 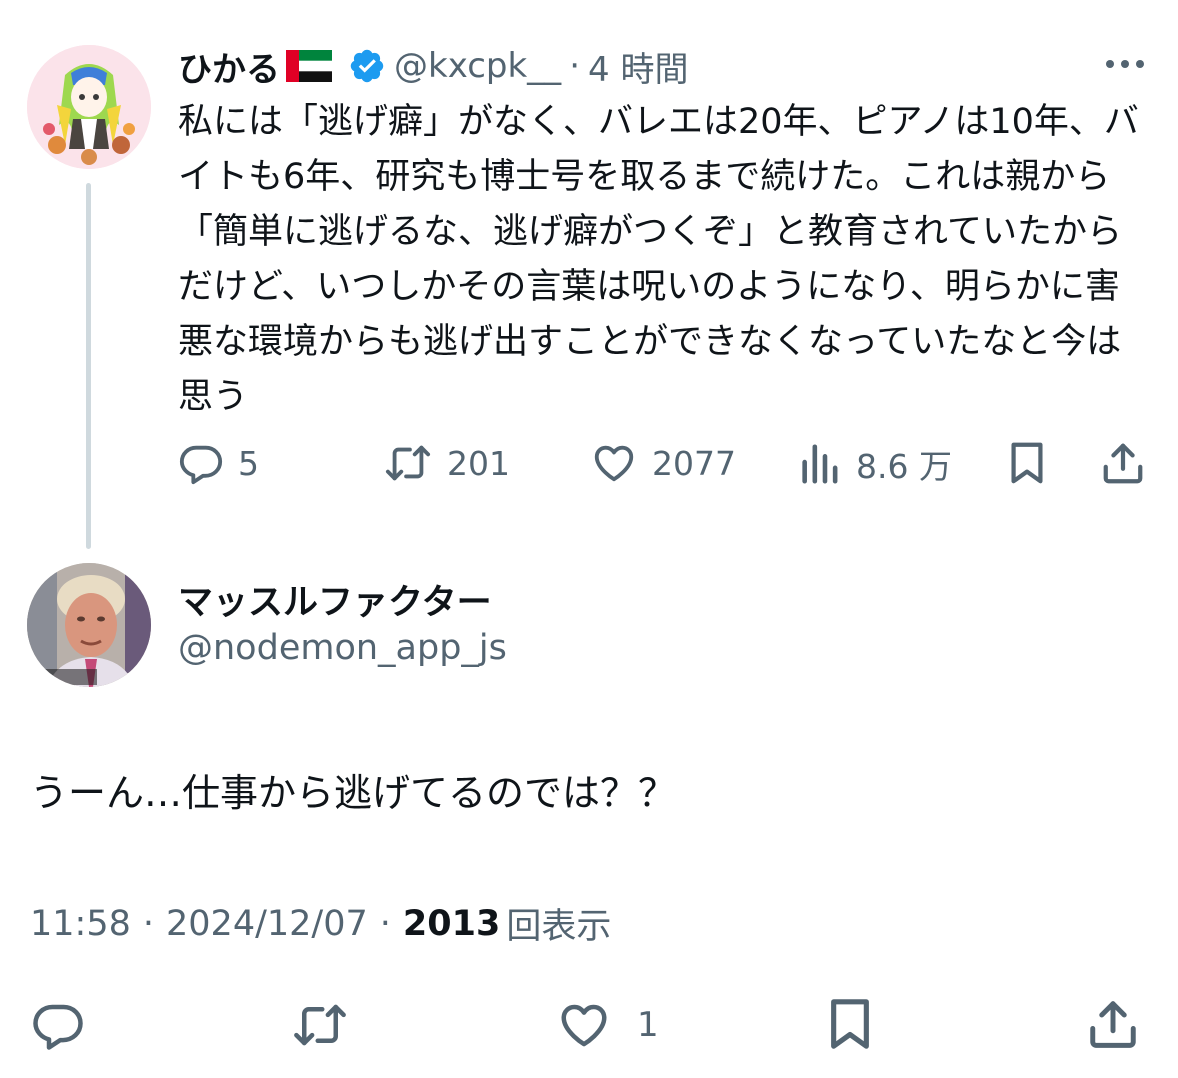 What do you see at coordinates (451, 923) in the screenshot?
I see `tweet2-view-count: 2013` at bounding box center [451, 923].